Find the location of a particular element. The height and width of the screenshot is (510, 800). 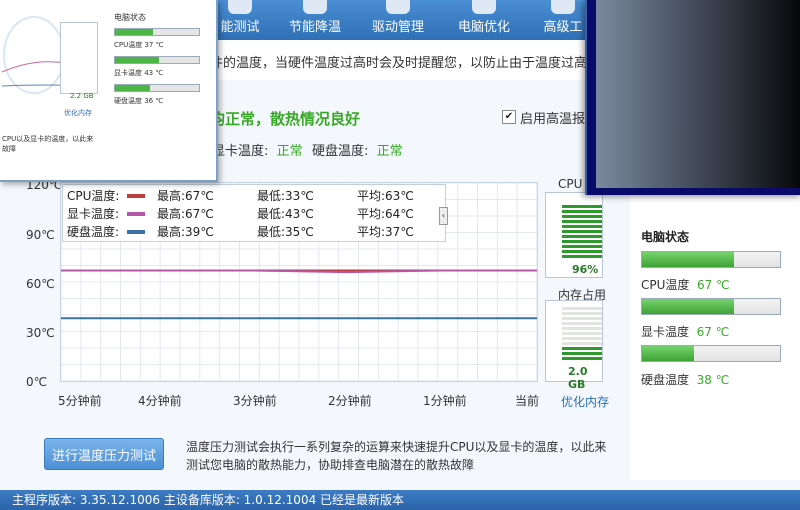

overlapping-window-content is located at coordinates (698, 94).